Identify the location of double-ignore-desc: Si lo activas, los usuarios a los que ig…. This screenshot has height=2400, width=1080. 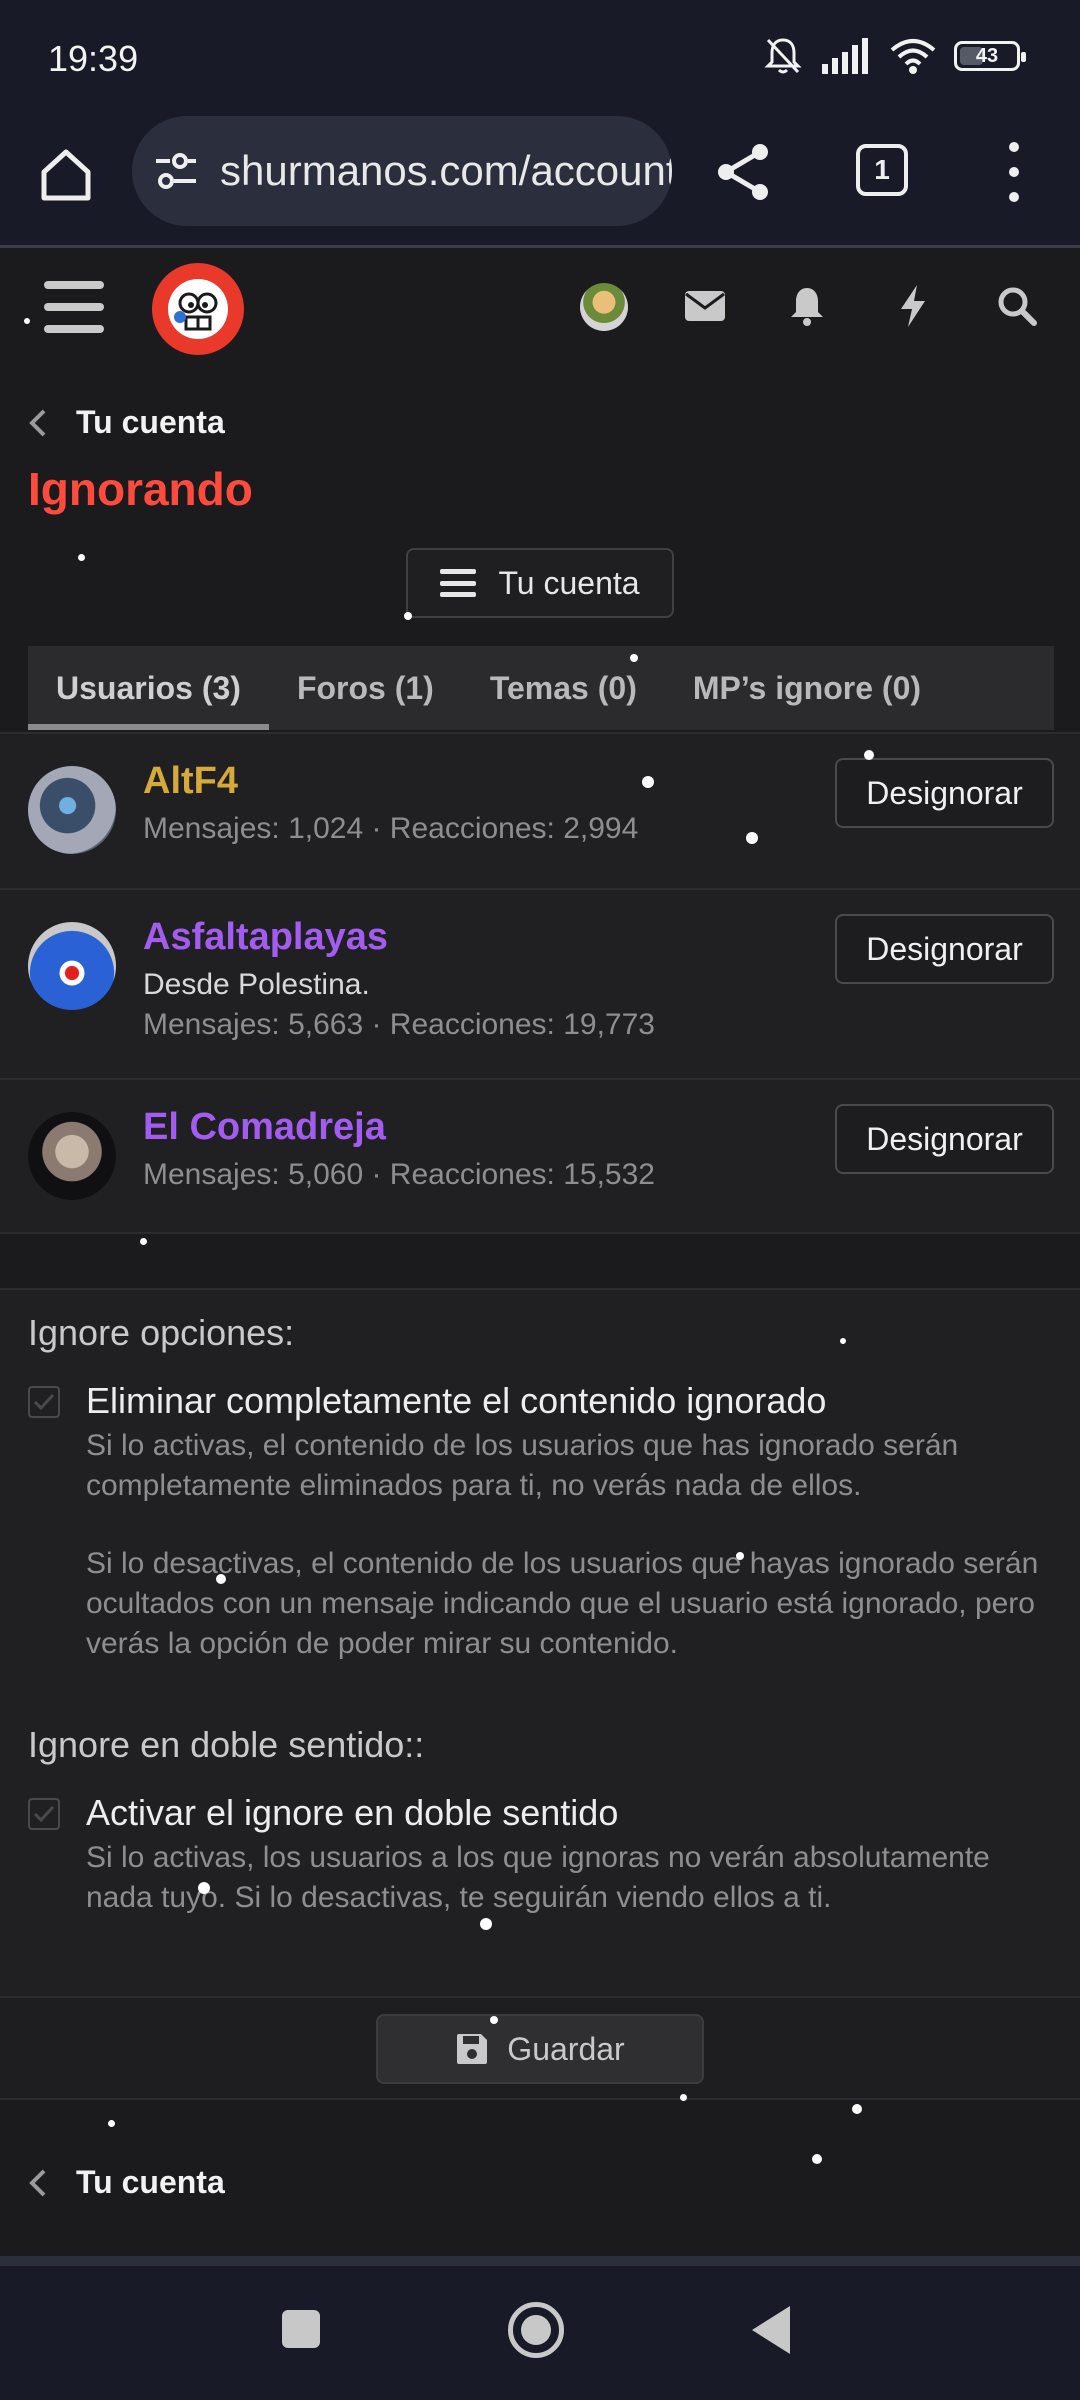
(538, 1877).